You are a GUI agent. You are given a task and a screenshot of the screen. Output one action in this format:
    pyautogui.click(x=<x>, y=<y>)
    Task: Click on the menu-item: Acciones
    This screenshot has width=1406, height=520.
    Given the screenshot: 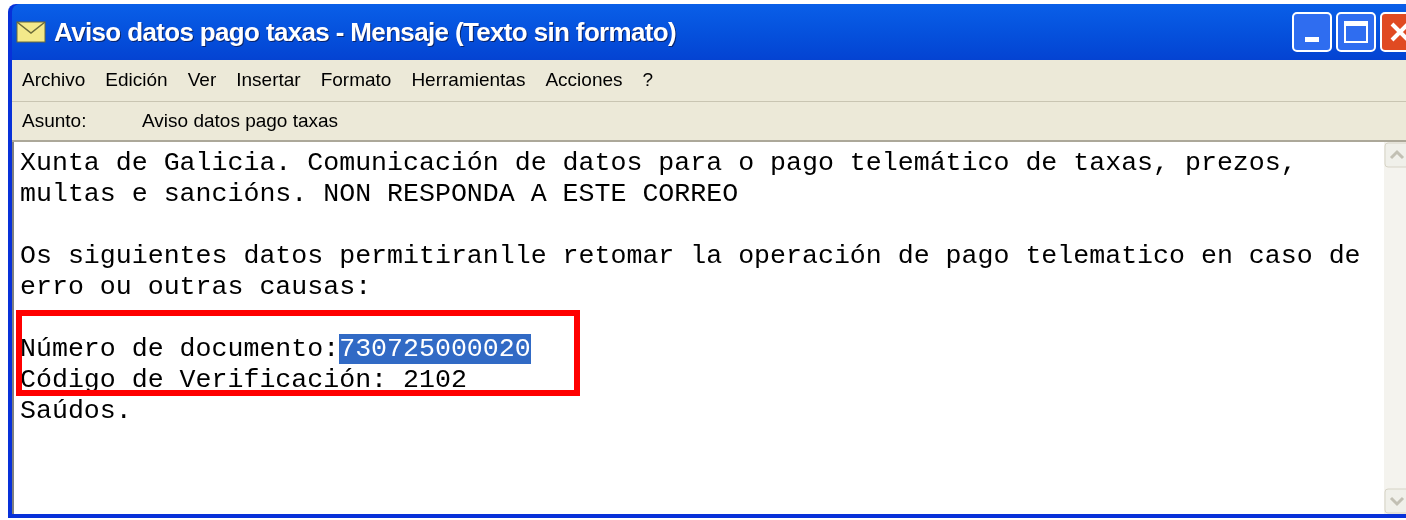 What is the action you would take?
    pyautogui.click(x=584, y=80)
    